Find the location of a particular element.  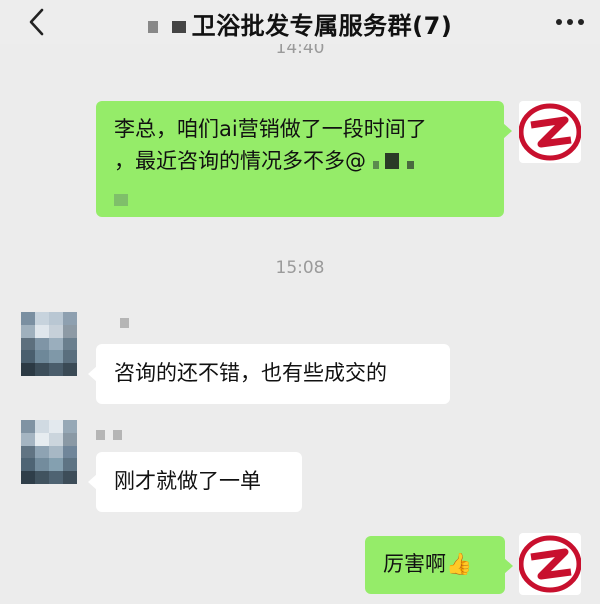

message-text-line: ，最近咨询的情况多不多@ is located at coordinates (300, 161).